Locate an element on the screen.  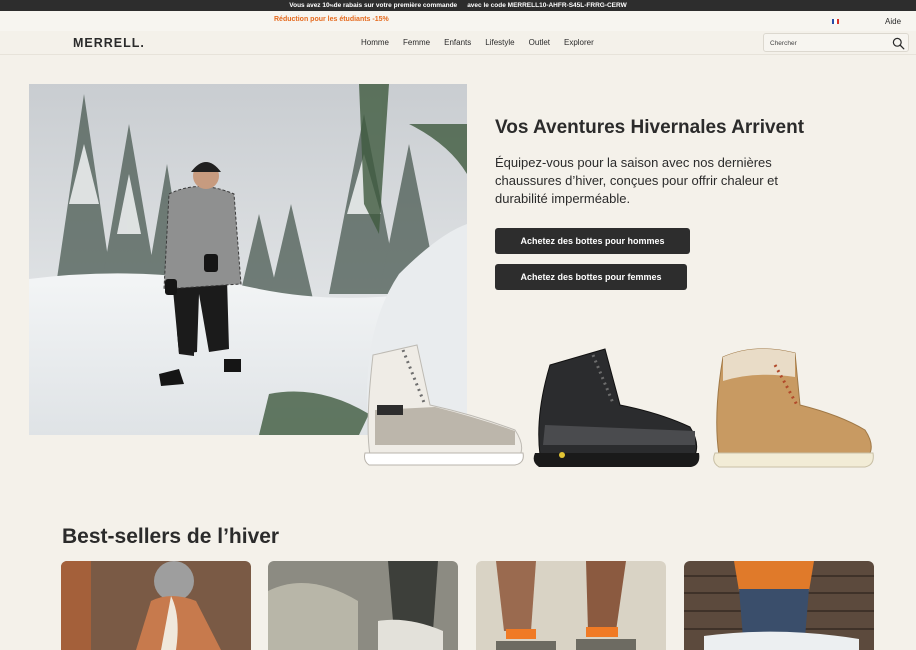
search-box is located at coordinates (836, 42).